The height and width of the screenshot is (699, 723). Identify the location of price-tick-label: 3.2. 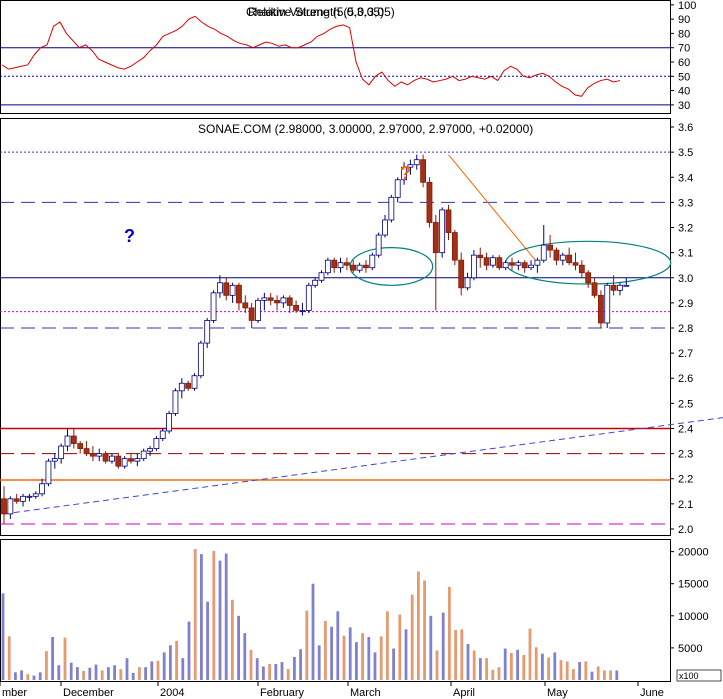
(685, 229).